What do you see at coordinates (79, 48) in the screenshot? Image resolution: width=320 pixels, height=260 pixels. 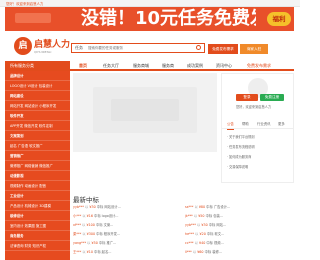 I see `search-type-select: 任务` at bounding box center [79, 48].